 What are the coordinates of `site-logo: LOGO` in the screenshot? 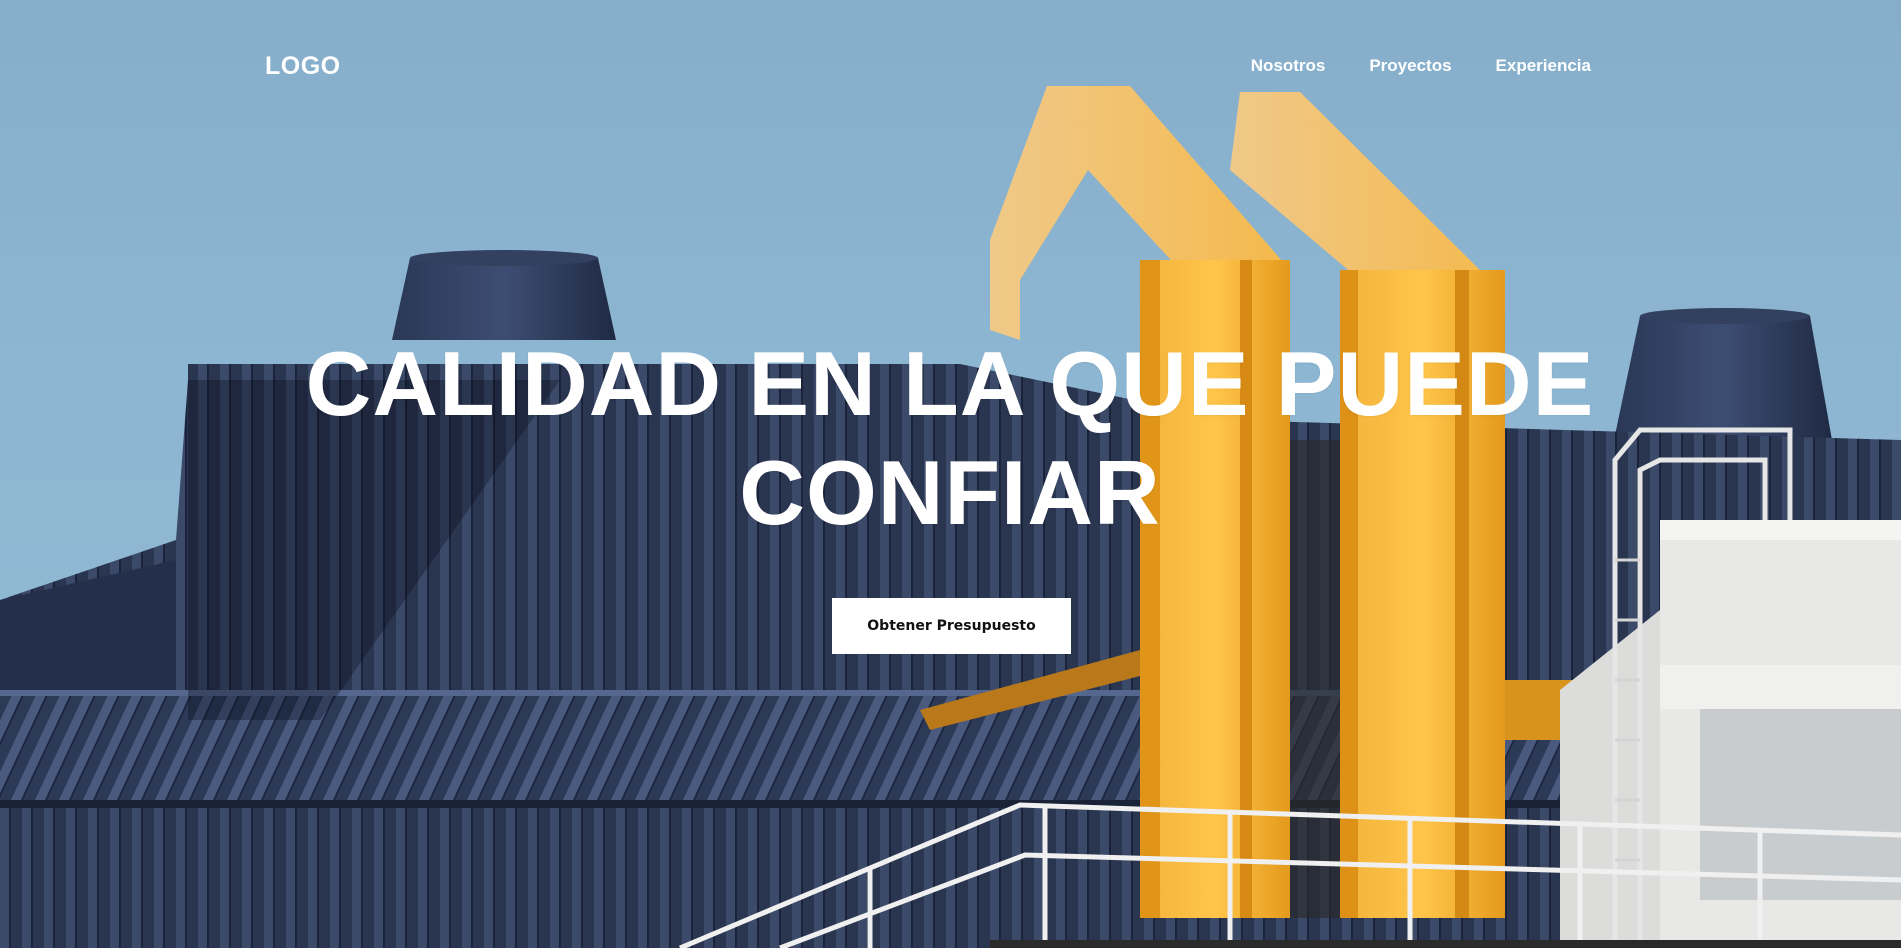 It's located at (303, 66).